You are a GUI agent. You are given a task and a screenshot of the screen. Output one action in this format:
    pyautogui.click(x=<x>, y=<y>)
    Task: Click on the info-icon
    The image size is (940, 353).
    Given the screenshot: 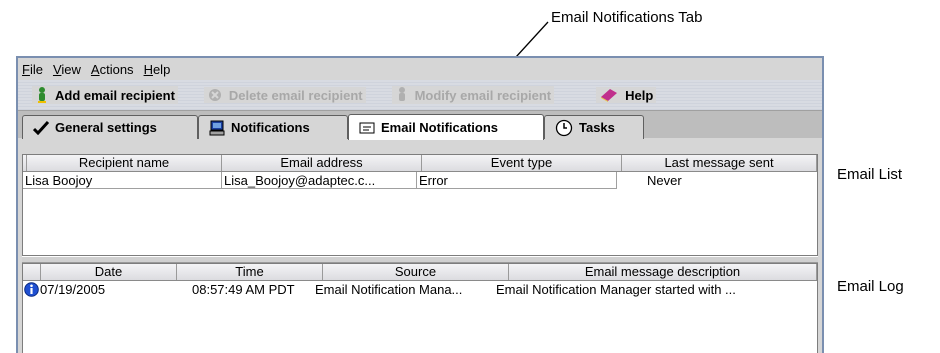 What is the action you would take?
    pyautogui.click(x=31, y=289)
    